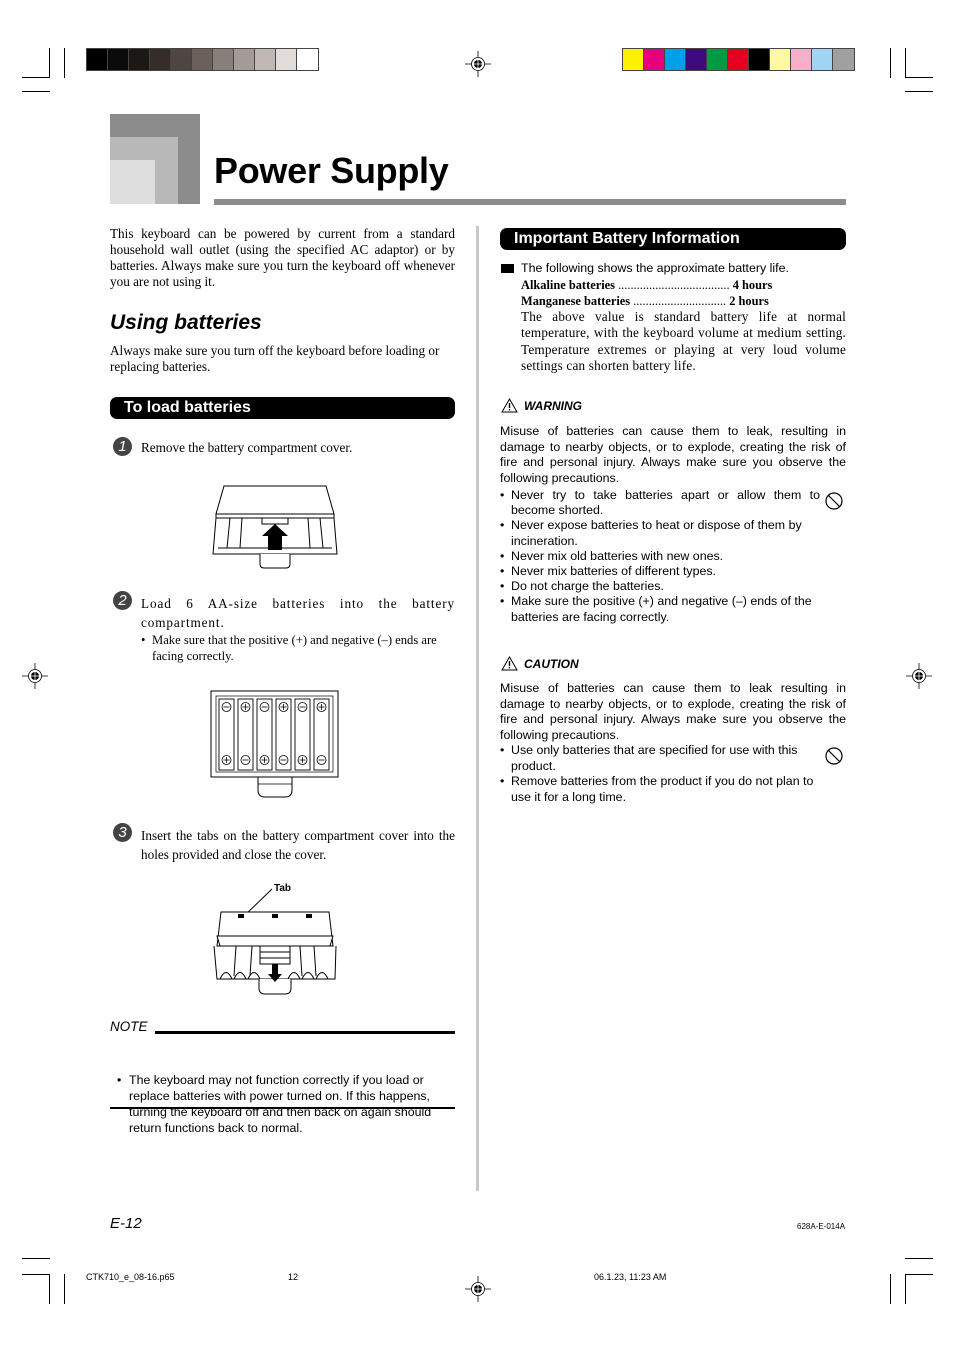 Image resolution: width=954 pixels, height=1351 pixels. What do you see at coordinates (509, 663) in the screenshot?
I see `caution-triangle-icon` at bounding box center [509, 663].